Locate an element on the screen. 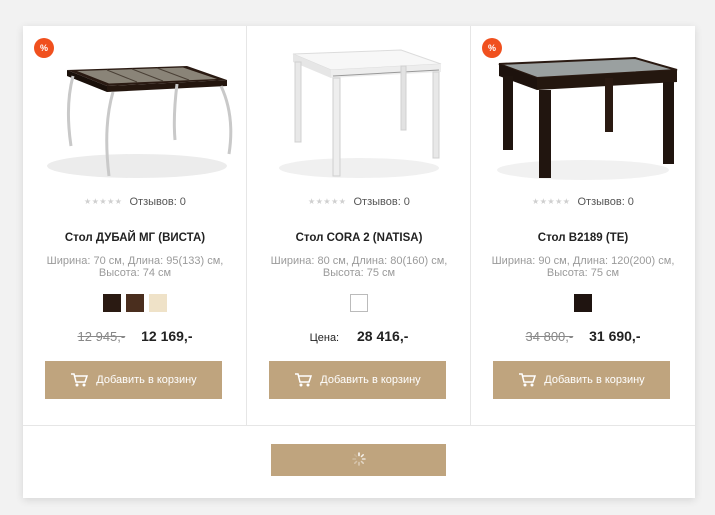 Image resolution: width=715 pixels, height=515 pixels. old-price: 12 945,- is located at coordinates (101, 336).